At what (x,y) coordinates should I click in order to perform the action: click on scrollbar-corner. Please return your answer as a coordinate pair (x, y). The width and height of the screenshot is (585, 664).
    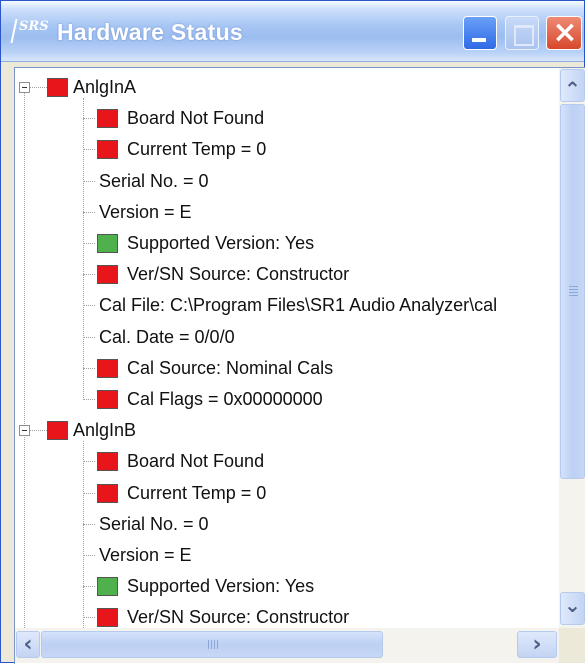
    Looking at the image, I should click on (572, 645).